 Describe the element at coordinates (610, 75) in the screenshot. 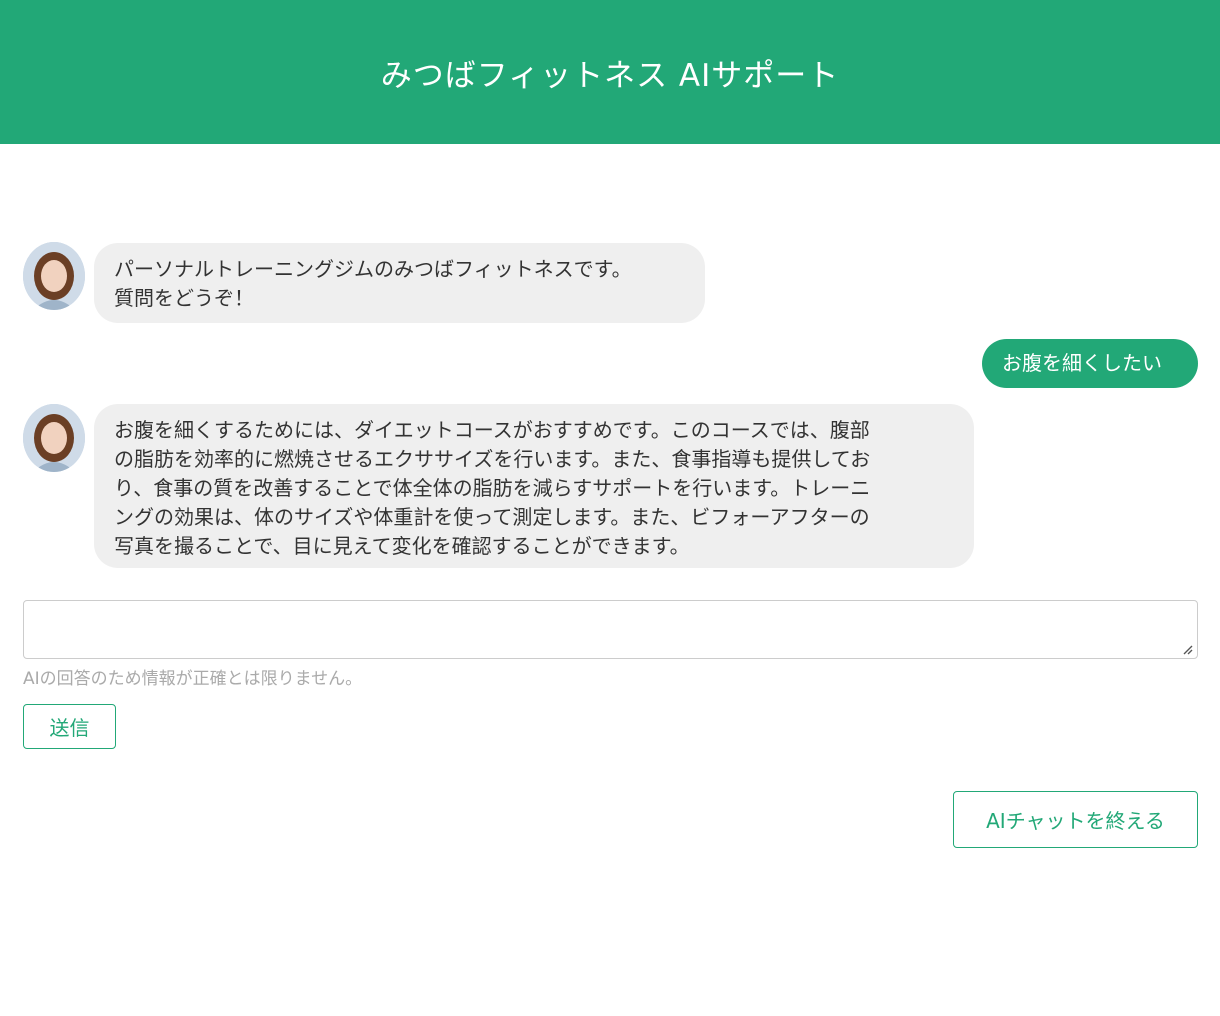

I see `page-title: みつばフィットネス AIサポート` at that location.